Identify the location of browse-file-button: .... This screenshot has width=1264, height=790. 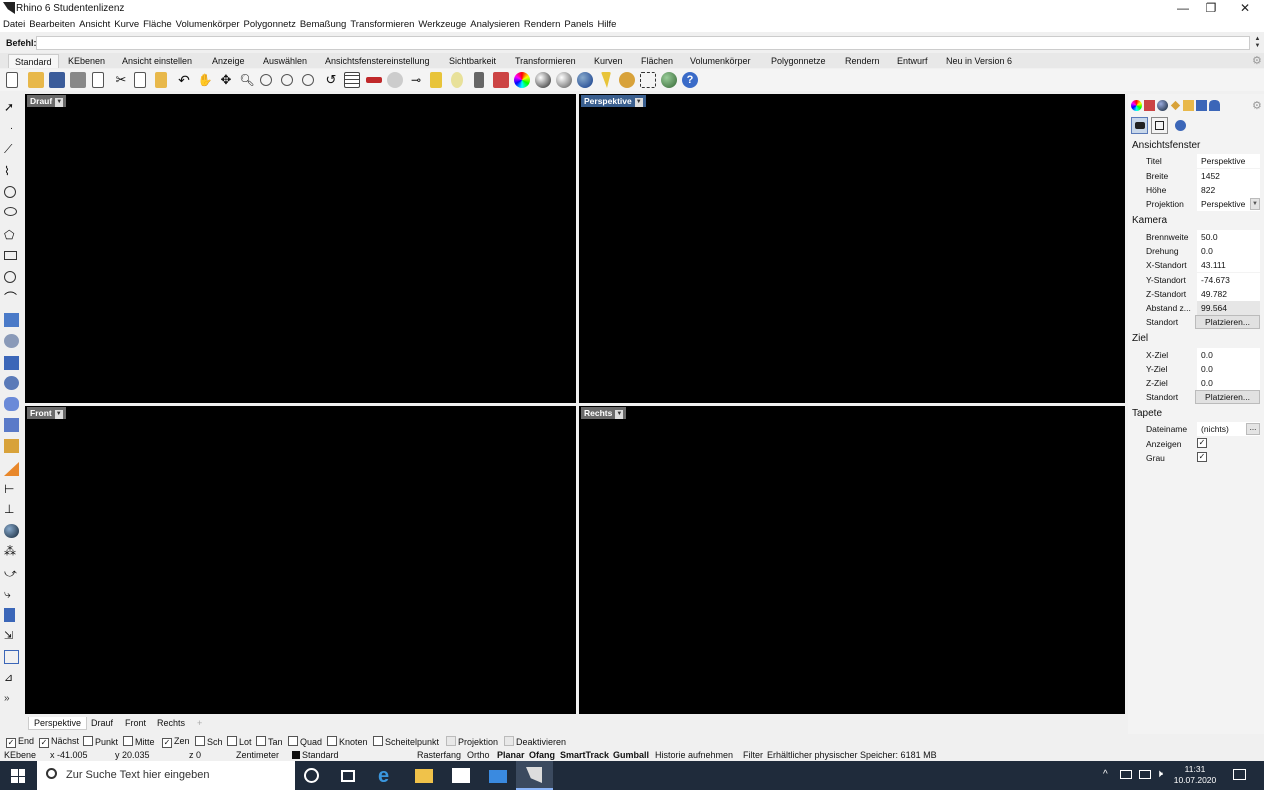
(1253, 429).